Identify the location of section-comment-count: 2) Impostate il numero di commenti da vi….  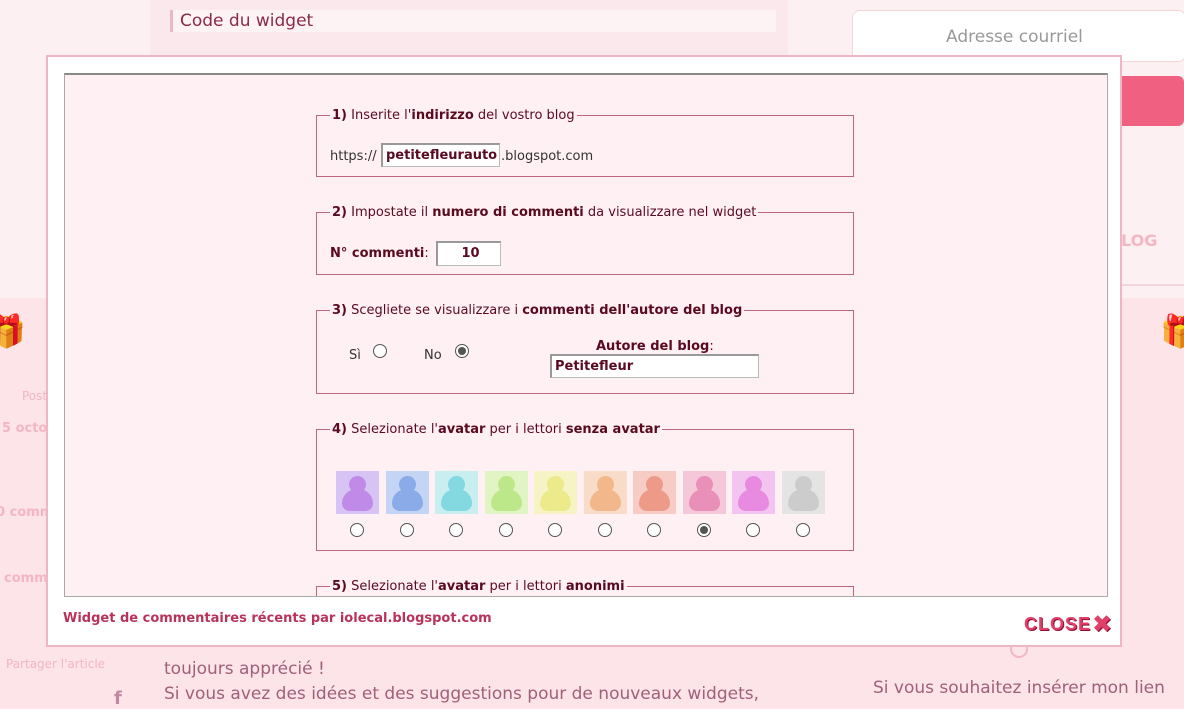
(585, 240).